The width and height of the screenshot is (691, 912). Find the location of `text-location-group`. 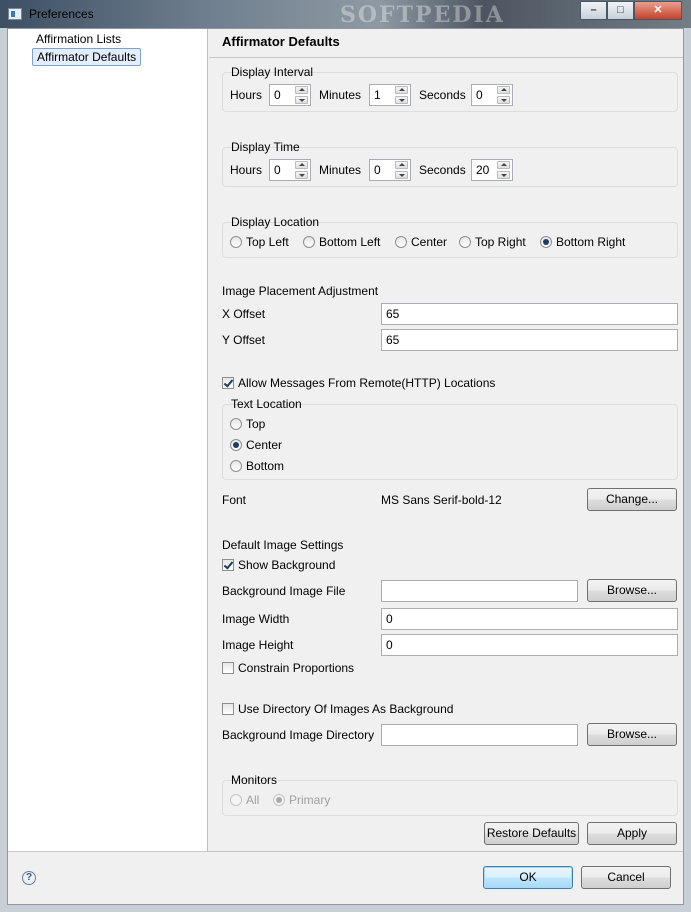

text-location-group is located at coordinates (450, 442).